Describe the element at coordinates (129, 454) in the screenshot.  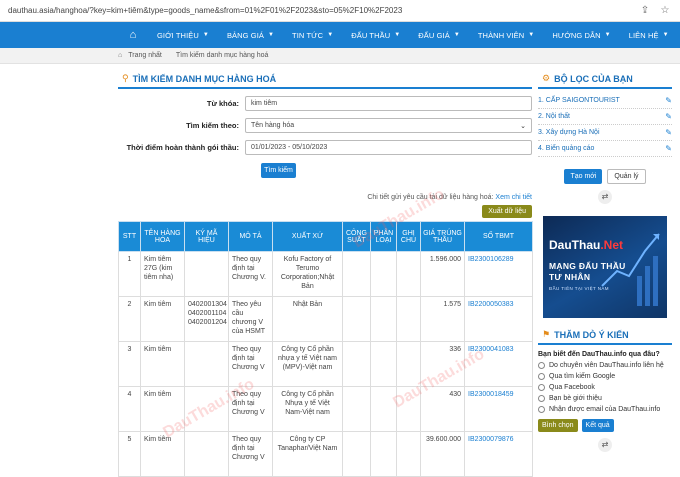
I see `cell-stt: 5` at that location.